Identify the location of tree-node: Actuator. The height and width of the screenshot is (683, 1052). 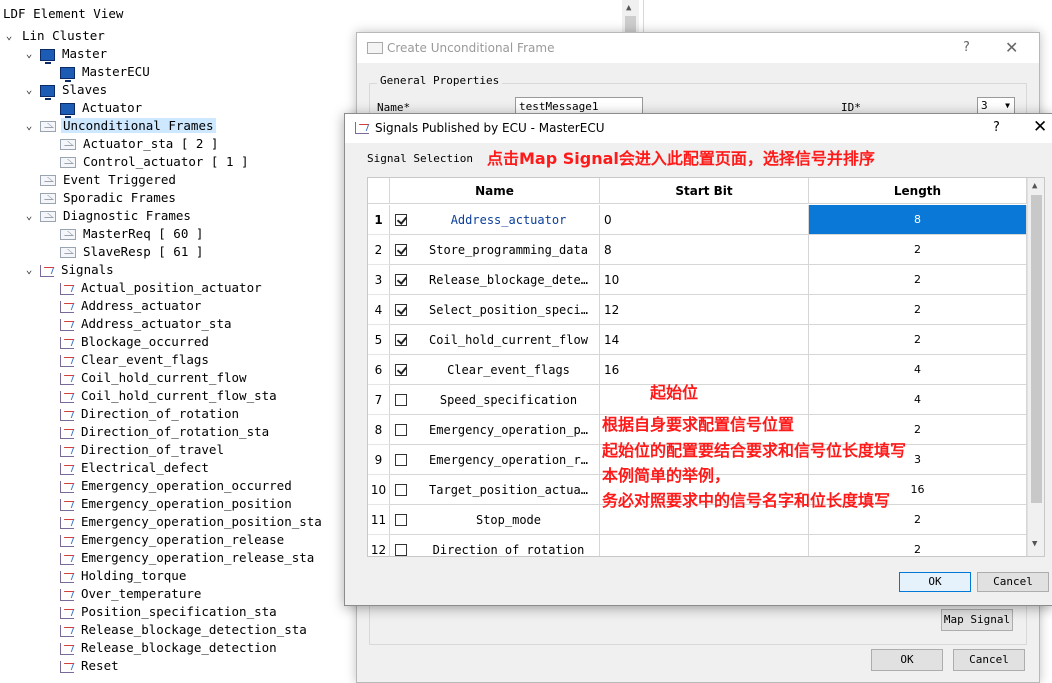
(102, 108).